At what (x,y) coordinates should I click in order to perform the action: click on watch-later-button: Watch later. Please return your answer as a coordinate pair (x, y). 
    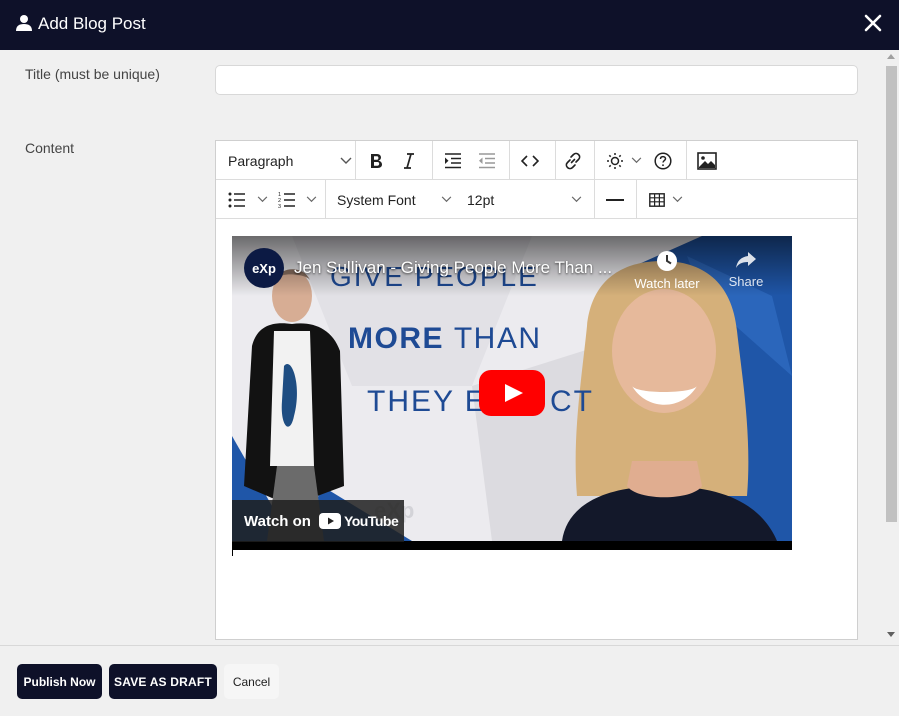
    Looking at the image, I should click on (667, 270).